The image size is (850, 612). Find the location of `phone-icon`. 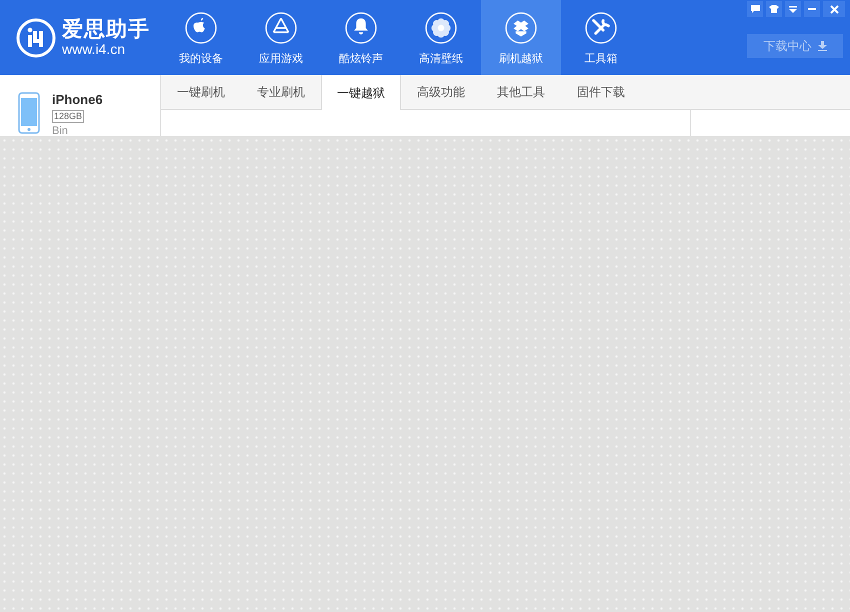

phone-icon is located at coordinates (29, 113).